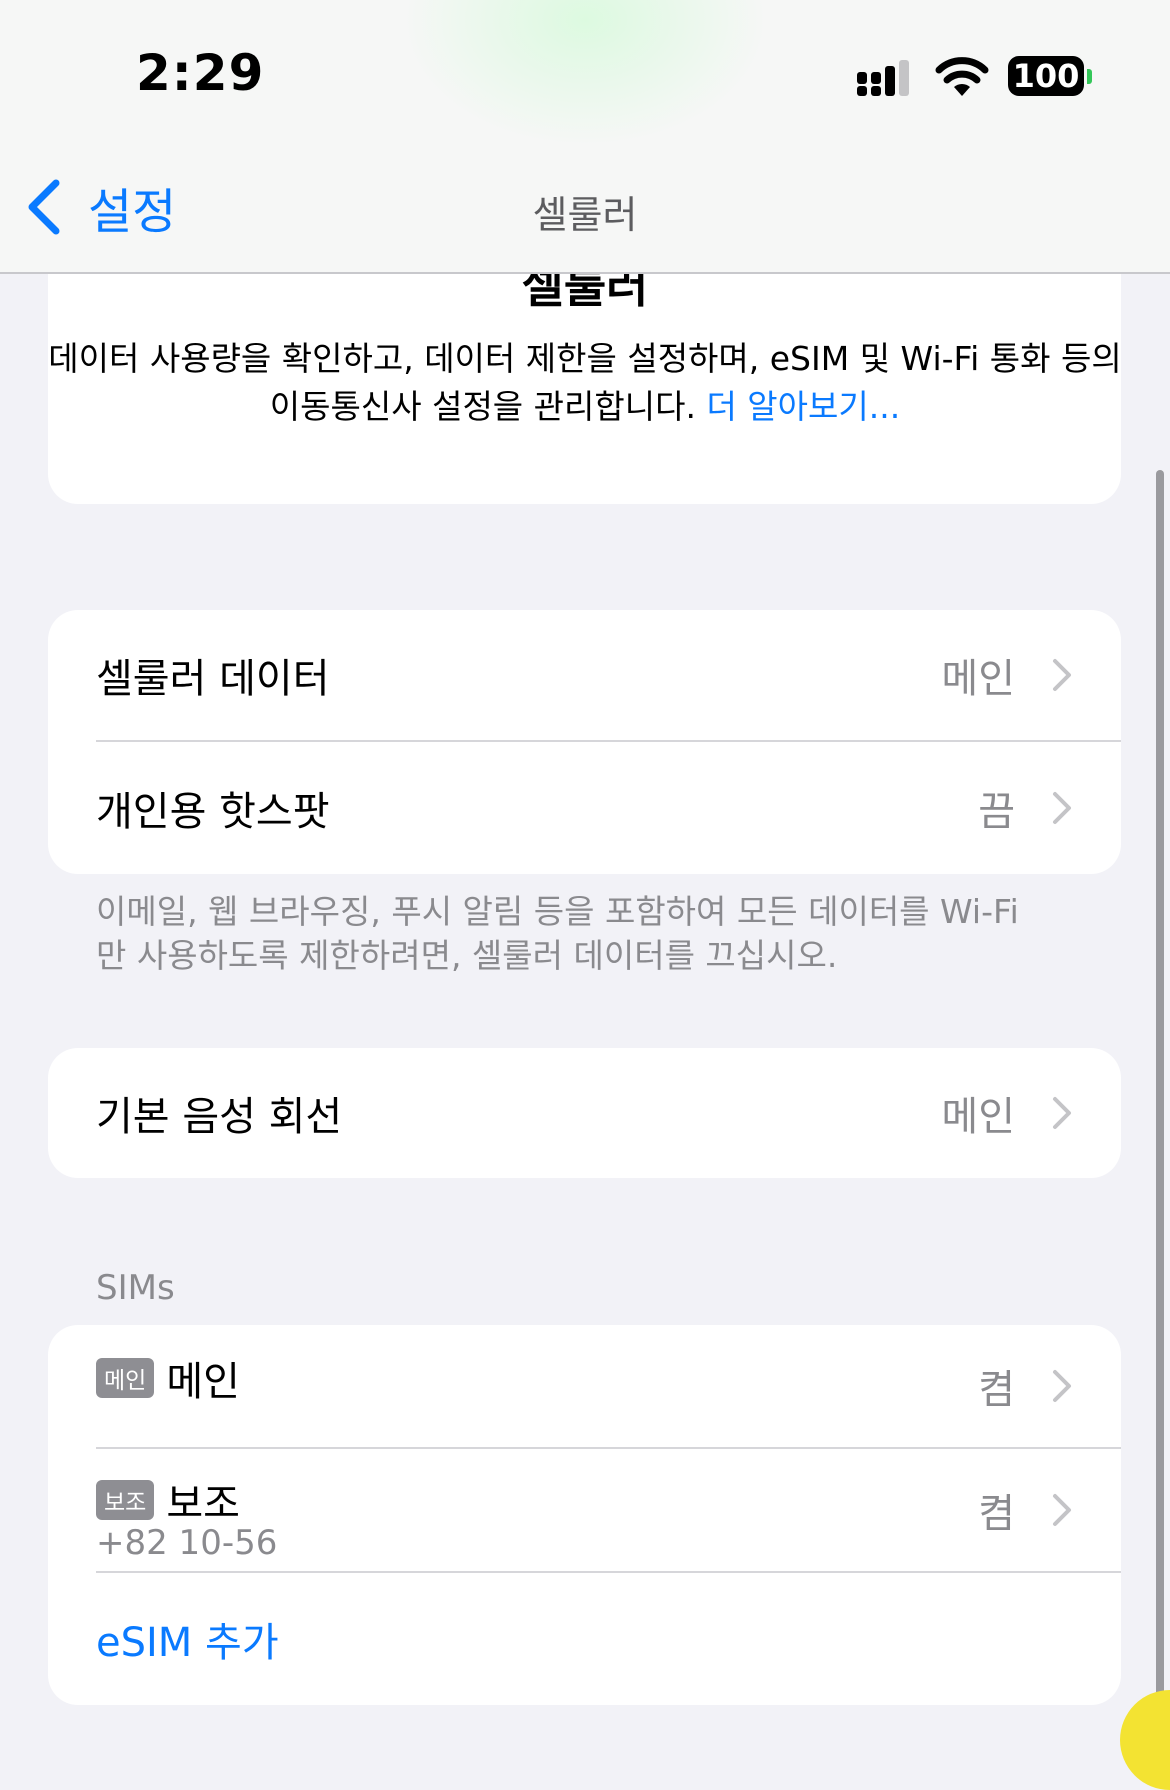 Image resolution: width=1170 pixels, height=1790 pixels. Describe the element at coordinates (187, 1543) in the screenshot. I see `sim-number: +82 10-56` at that location.